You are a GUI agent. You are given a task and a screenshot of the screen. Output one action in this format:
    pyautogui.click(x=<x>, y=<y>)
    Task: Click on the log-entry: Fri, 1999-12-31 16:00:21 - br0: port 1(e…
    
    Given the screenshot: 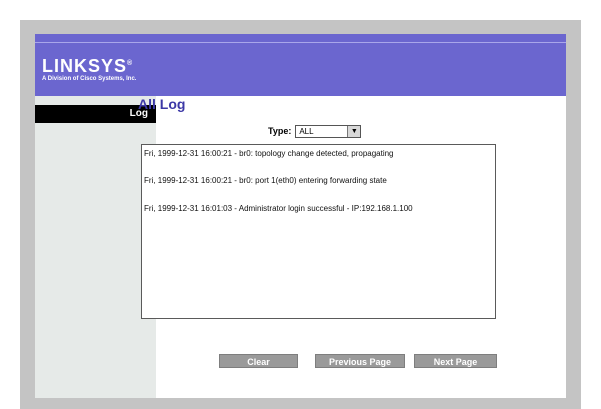 What is the action you would take?
    pyautogui.click(x=265, y=180)
    